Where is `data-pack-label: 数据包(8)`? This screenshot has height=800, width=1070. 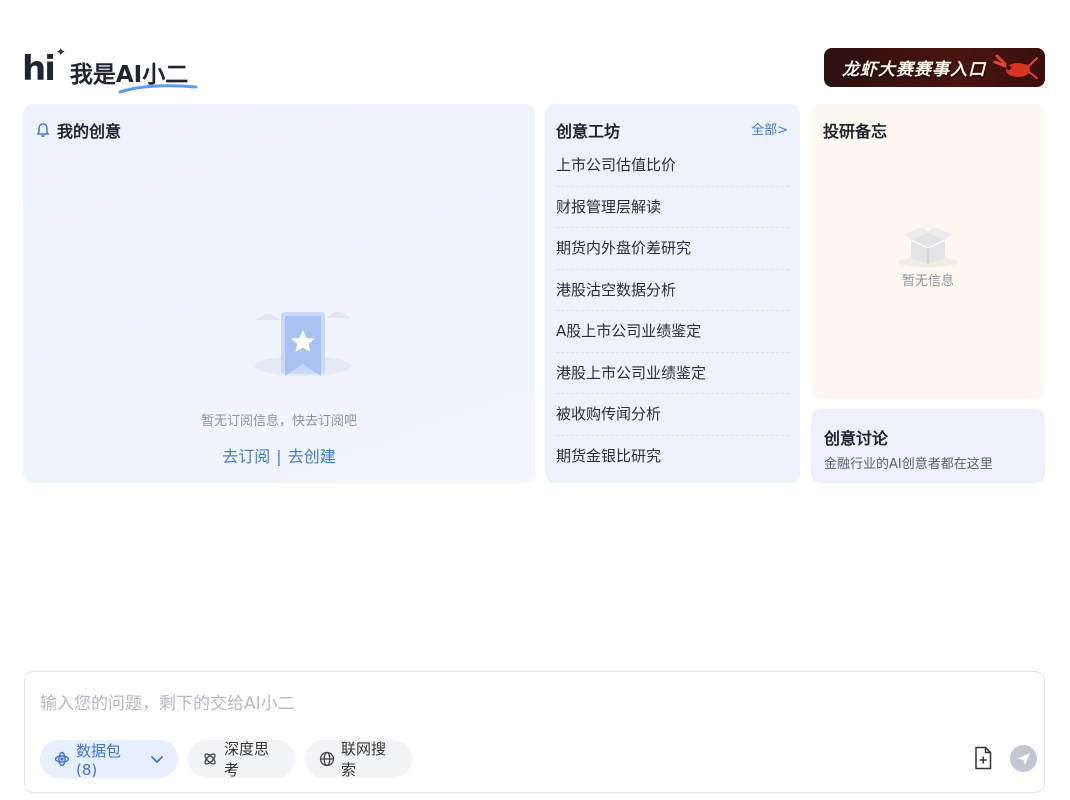
data-pack-label: 数据包(8) is located at coordinates (99, 760).